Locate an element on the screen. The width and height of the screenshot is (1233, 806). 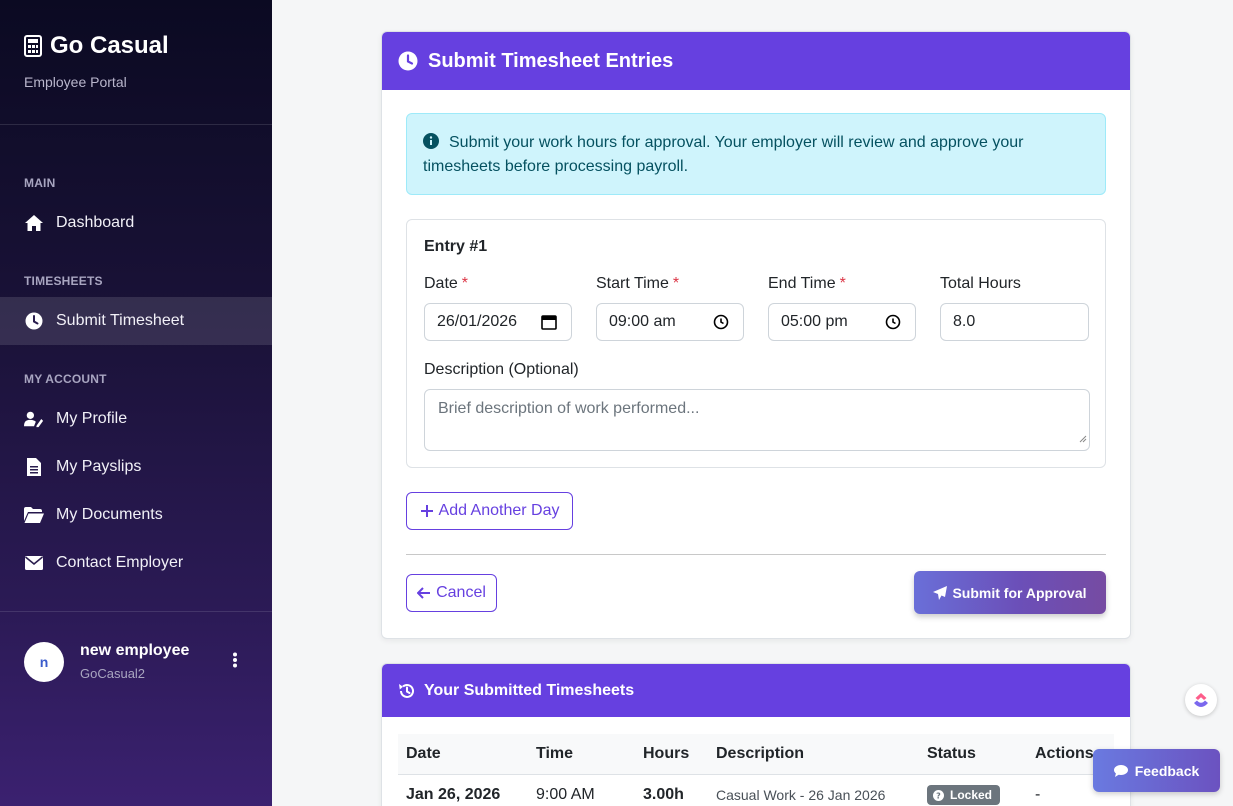
calendar-icon is located at coordinates (549, 324).